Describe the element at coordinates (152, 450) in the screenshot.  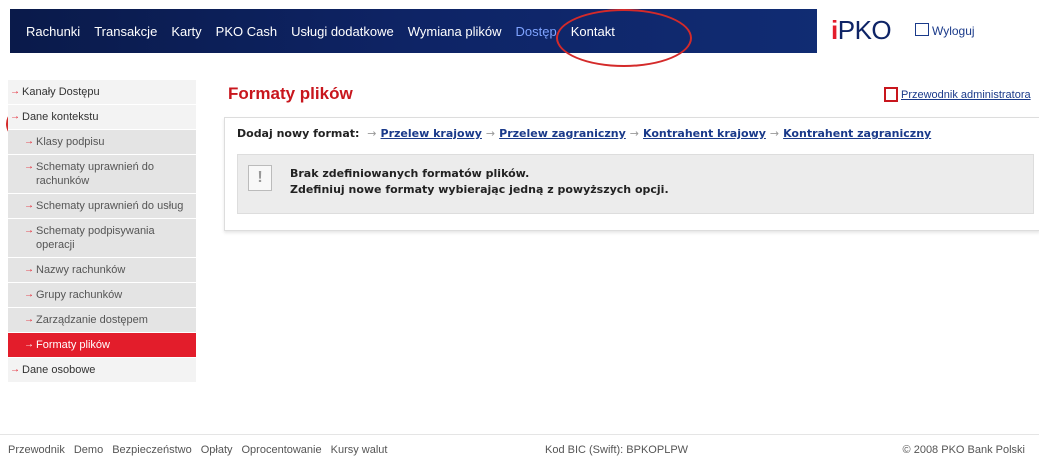
I see `footer-link-2: Bezpieczeństwo` at that location.